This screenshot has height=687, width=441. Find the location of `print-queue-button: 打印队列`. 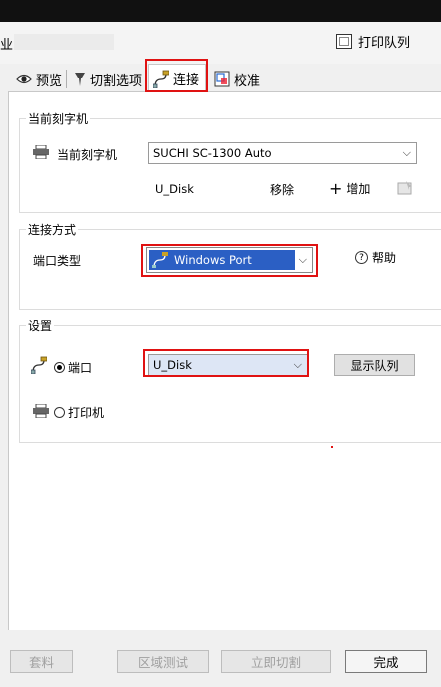

print-queue-button: 打印队列 is located at coordinates (373, 41).